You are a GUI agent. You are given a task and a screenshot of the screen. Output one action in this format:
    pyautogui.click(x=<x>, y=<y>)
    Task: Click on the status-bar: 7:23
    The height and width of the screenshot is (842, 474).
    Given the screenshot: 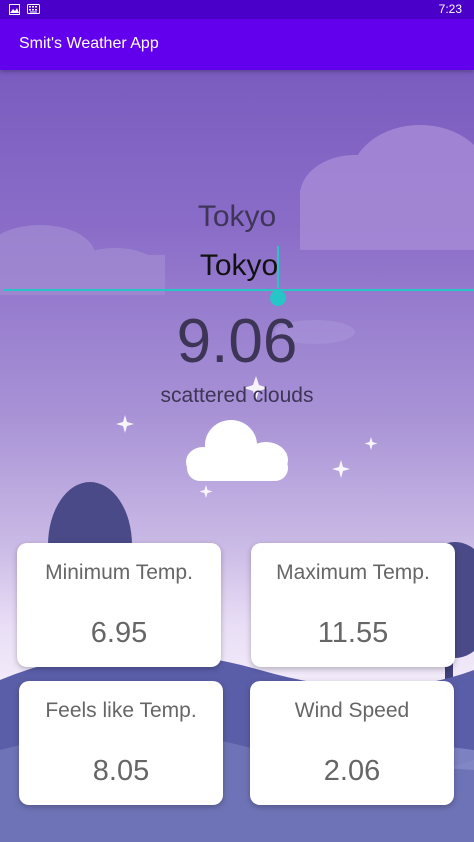 What is the action you would take?
    pyautogui.click(x=237, y=9)
    